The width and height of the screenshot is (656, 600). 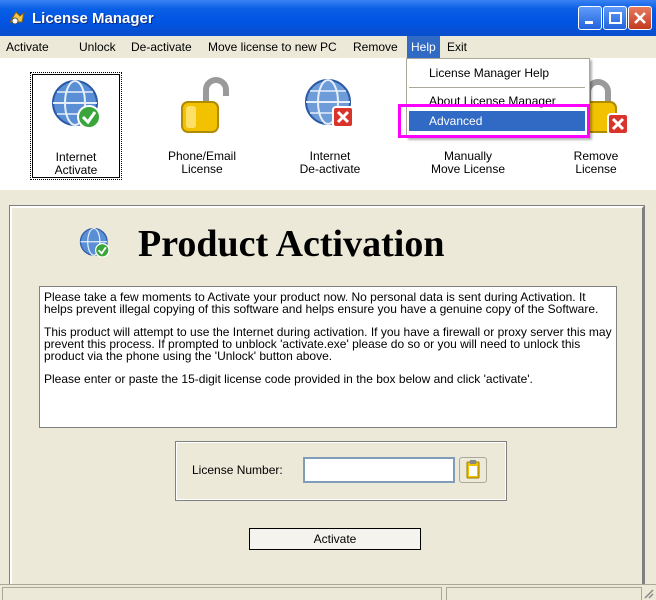 I want to click on license-number-group: License Number:, so click(x=341, y=471).